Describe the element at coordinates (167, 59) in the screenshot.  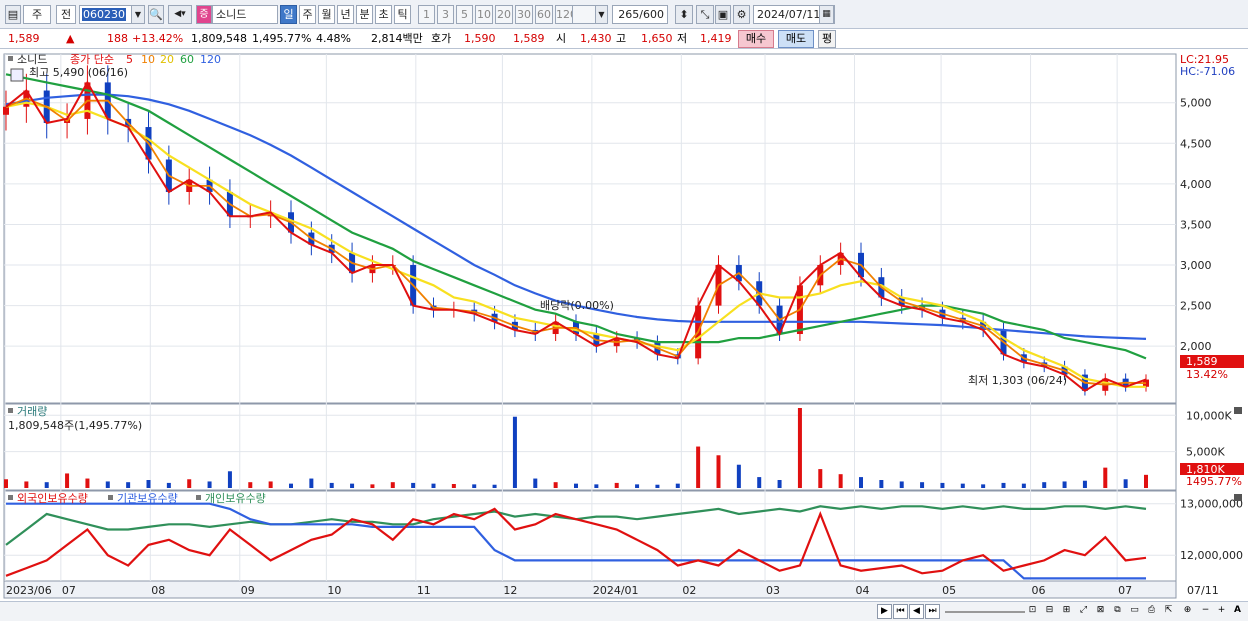
I see `legend-ma20: 20` at that location.